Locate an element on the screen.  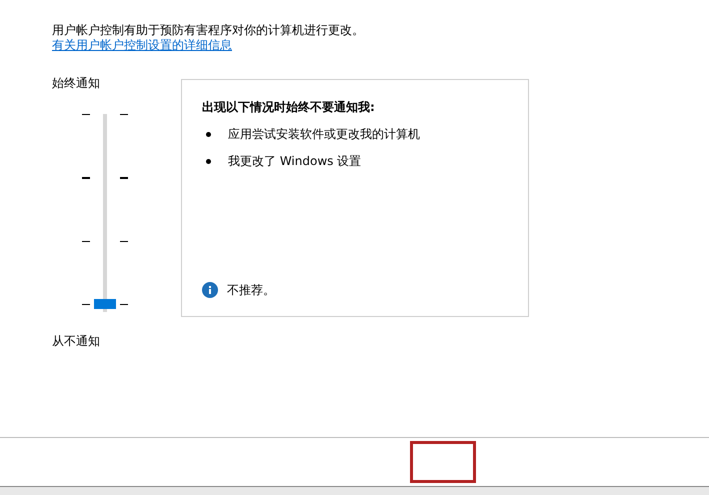
slider-top-label: 始终通知 is located at coordinates (76, 83).